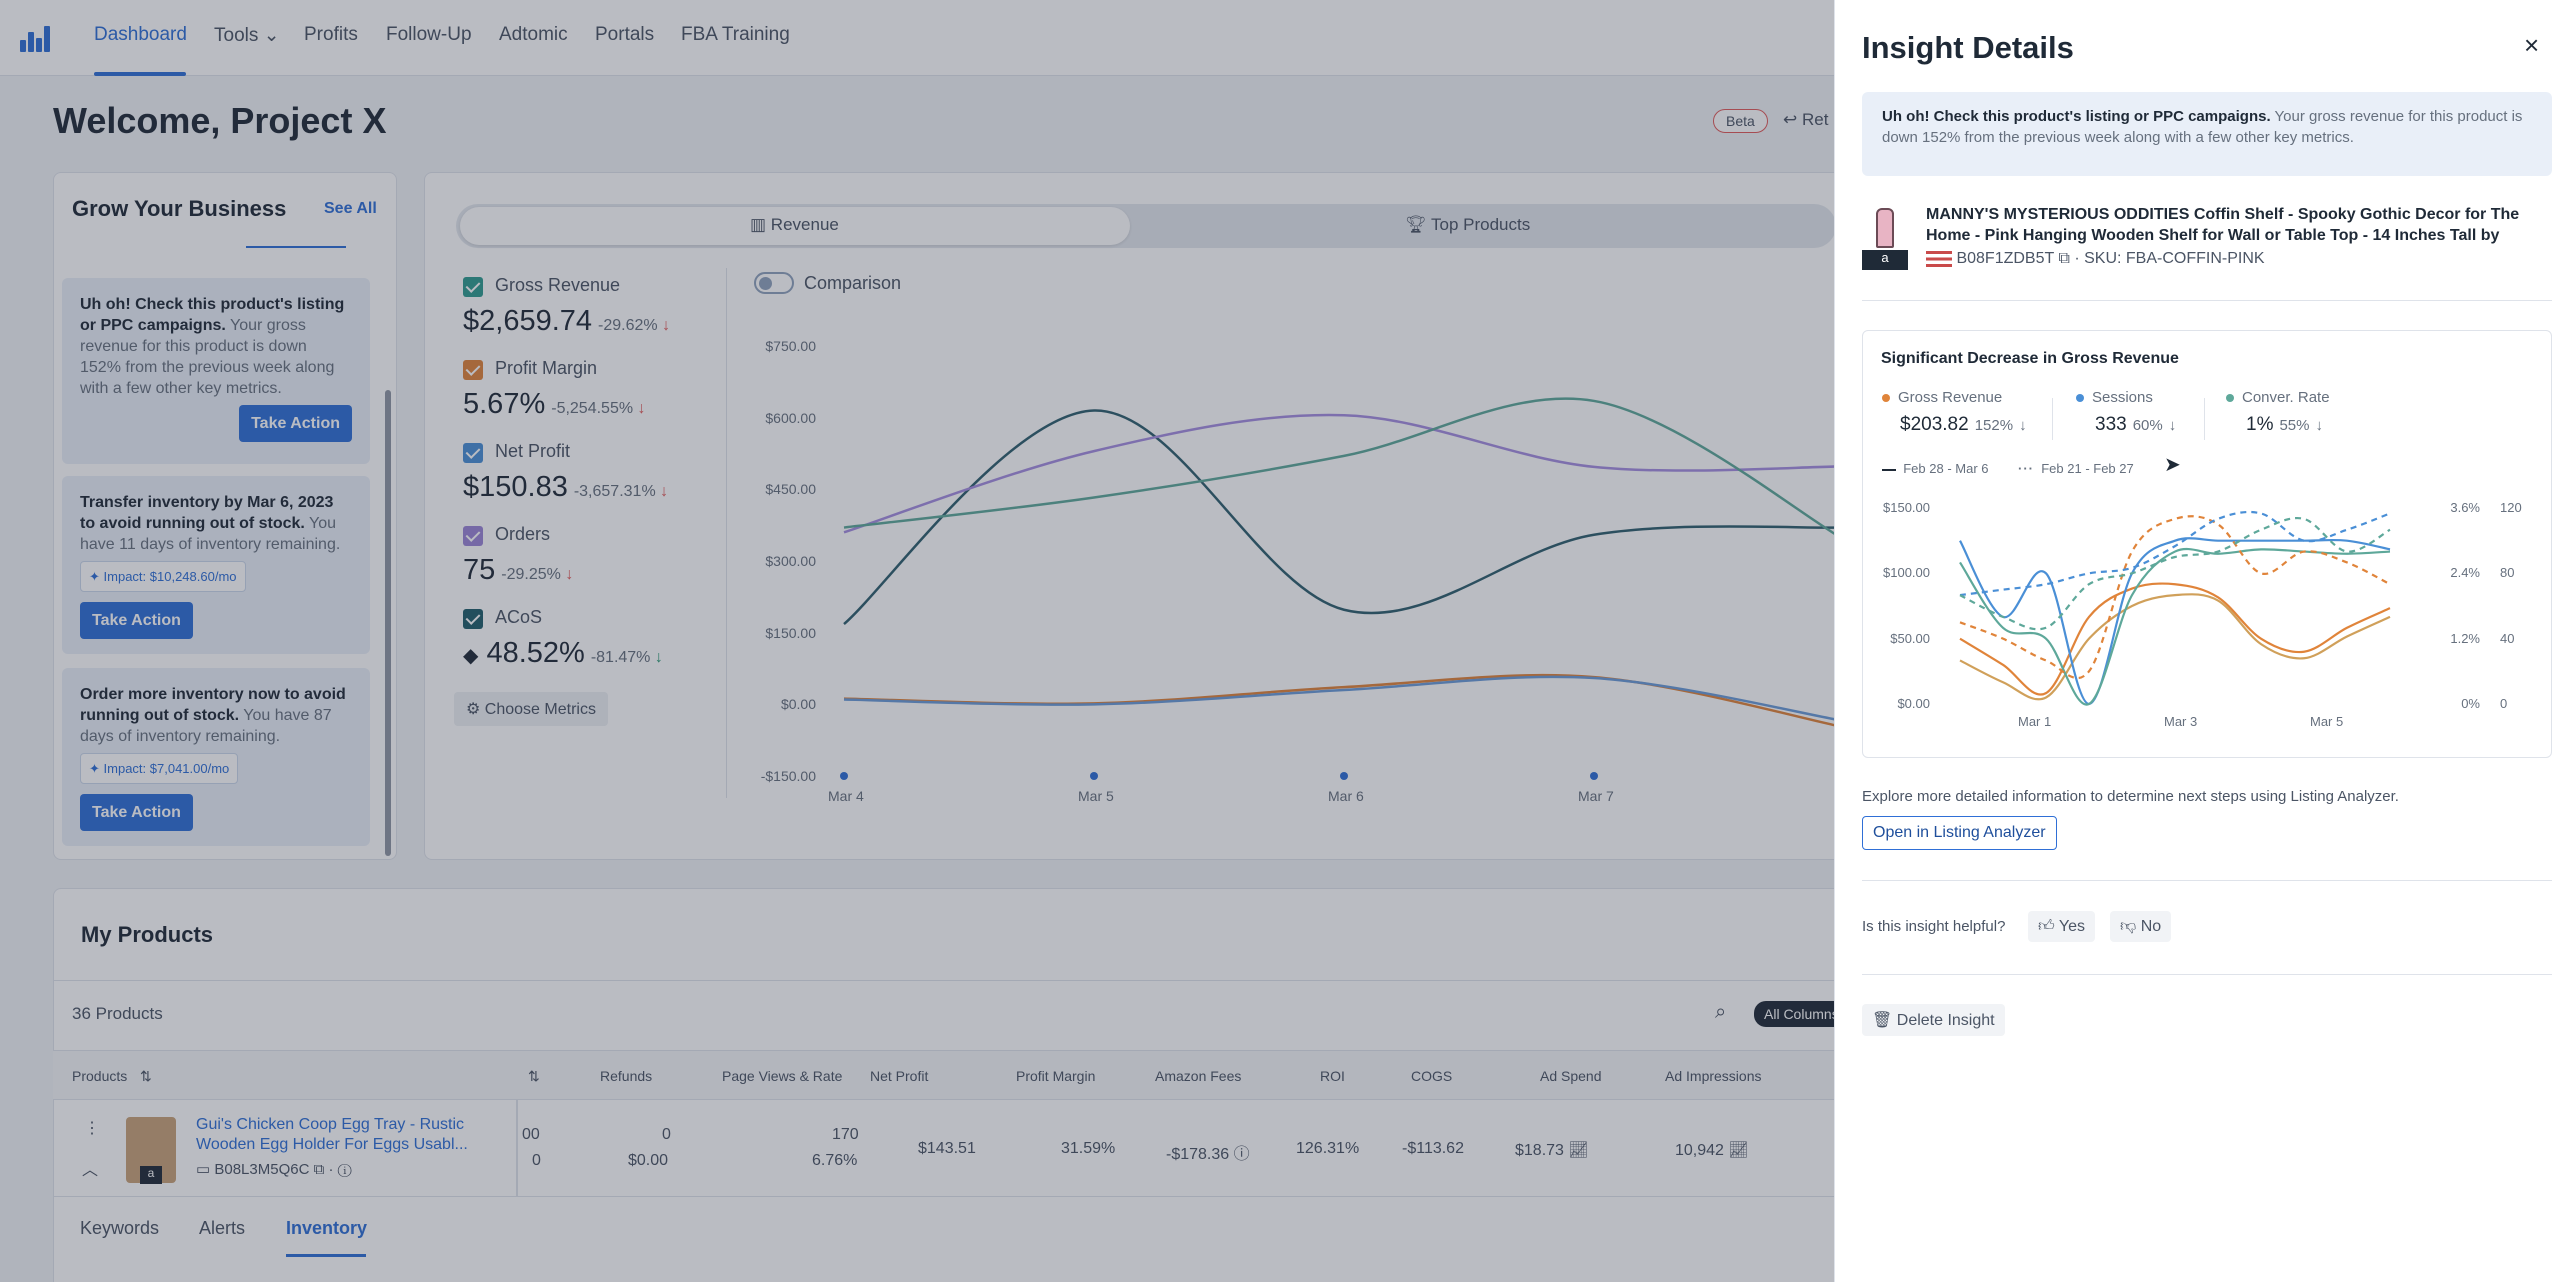  What do you see at coordinates (429, 35) in the screenshot?
I see `nav-follow-up: Follow-Up` at bounding box center [429, 35].